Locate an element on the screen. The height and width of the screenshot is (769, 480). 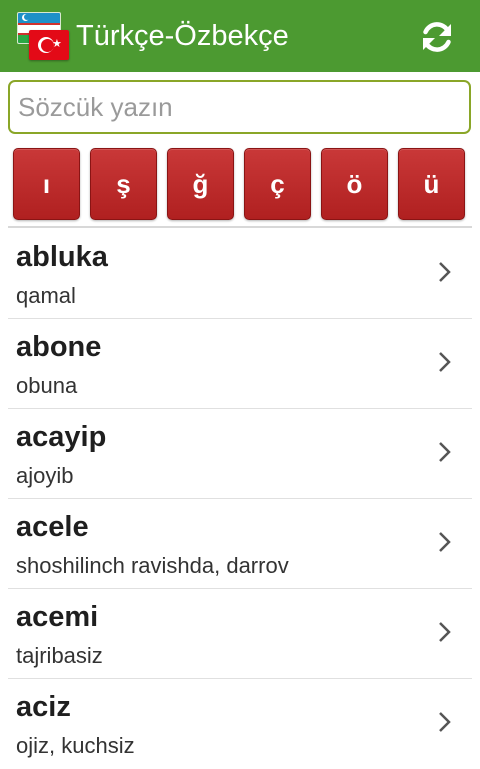
entry-word: abone is located at coordinates (59, 347).